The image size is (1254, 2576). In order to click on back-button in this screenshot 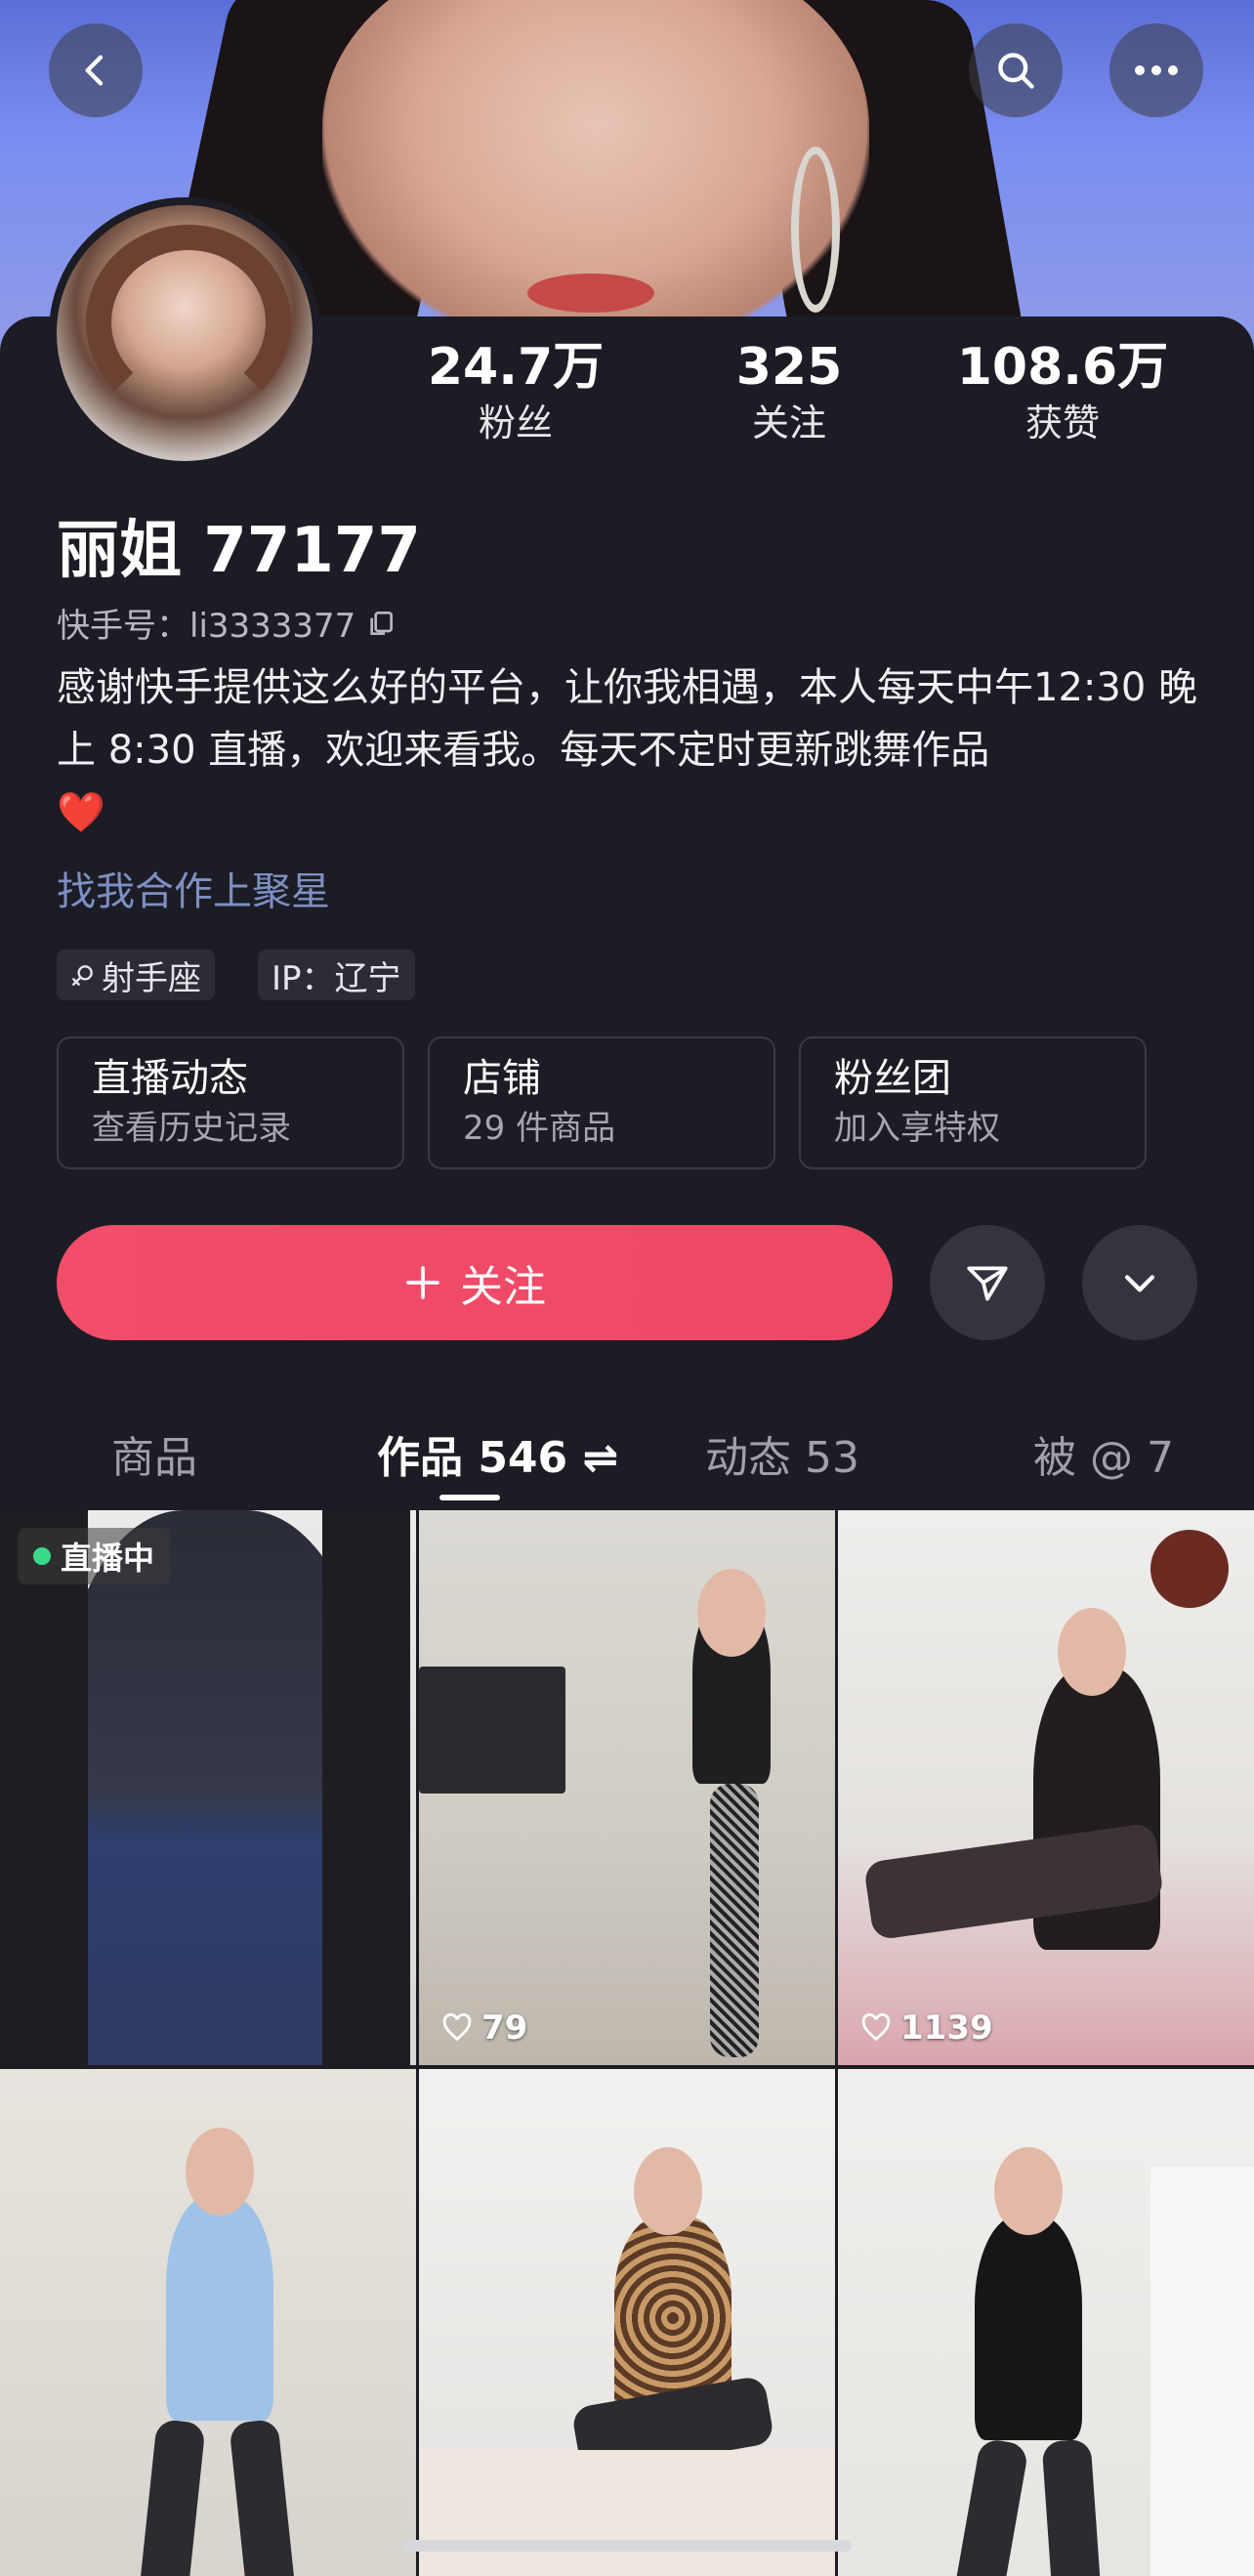, I will do `click(96, 70)`.